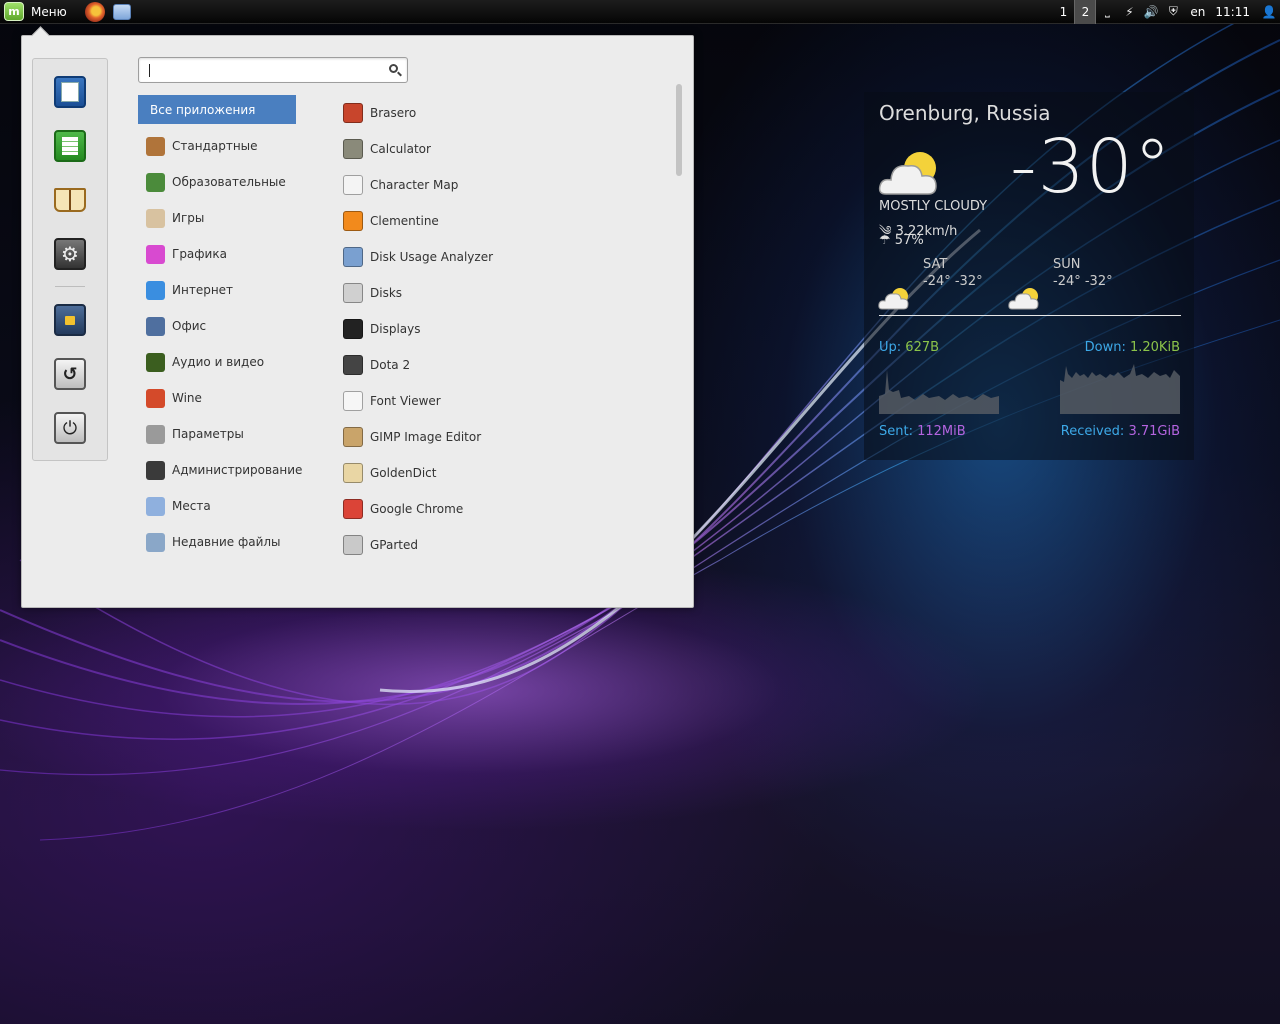 Image resolution: width=1280 pixels, height=1024 pixels. I want to click on category-education: Образовательные, so click(217, 182).